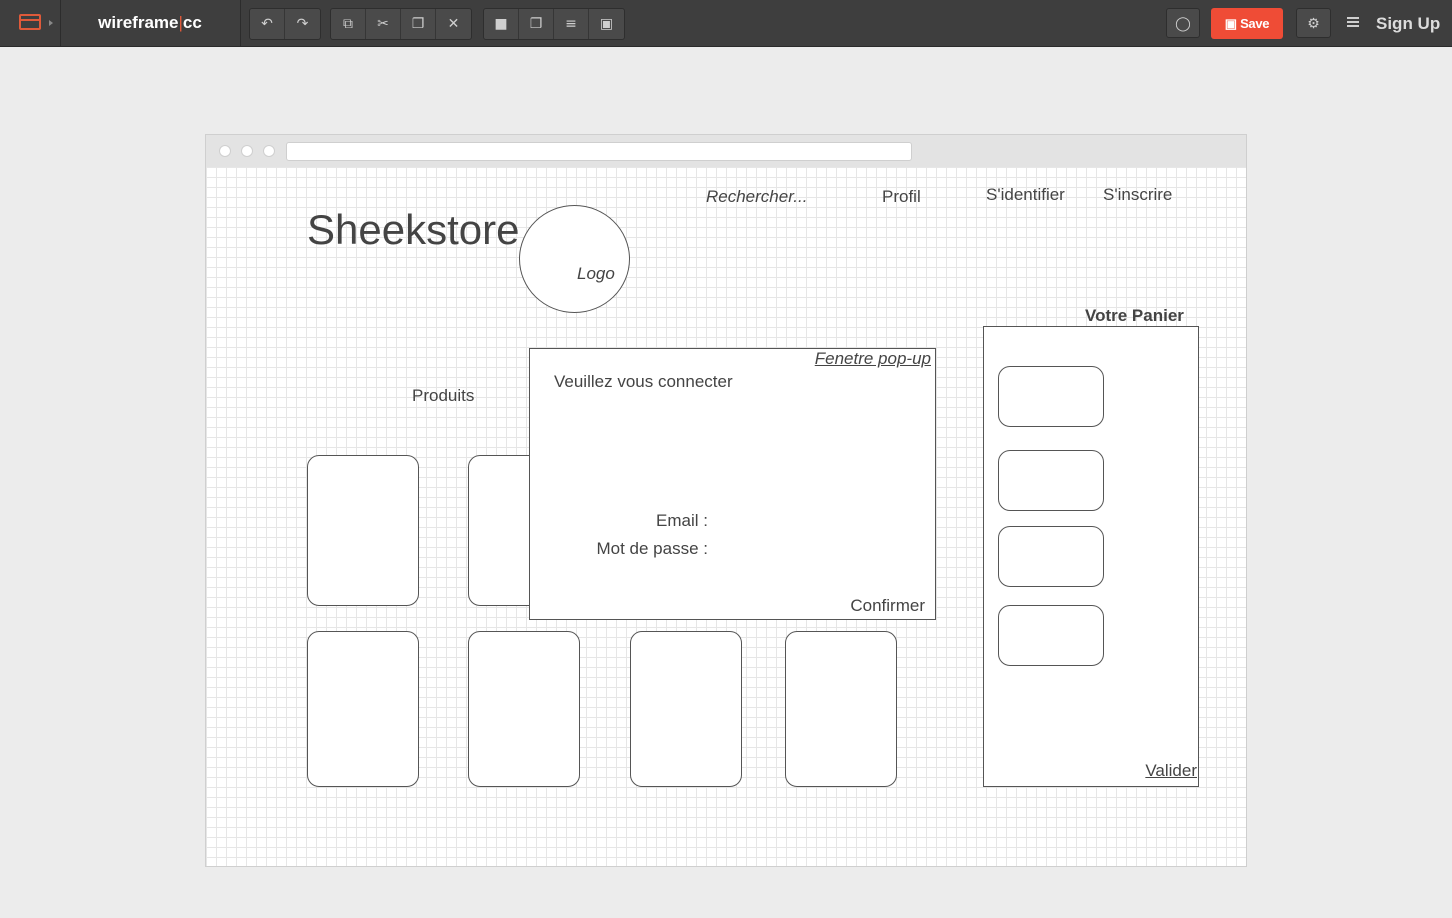  I want to click on popup-message: Veuillez vous connecter, so click(643, 381).